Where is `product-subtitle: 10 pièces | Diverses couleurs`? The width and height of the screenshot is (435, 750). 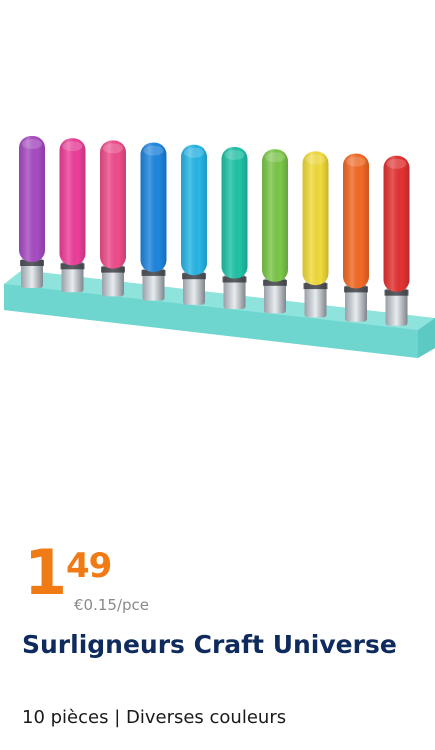 product-subtitle: 10 pièces | Diverses couleurs is located at coordinates (154, 717).